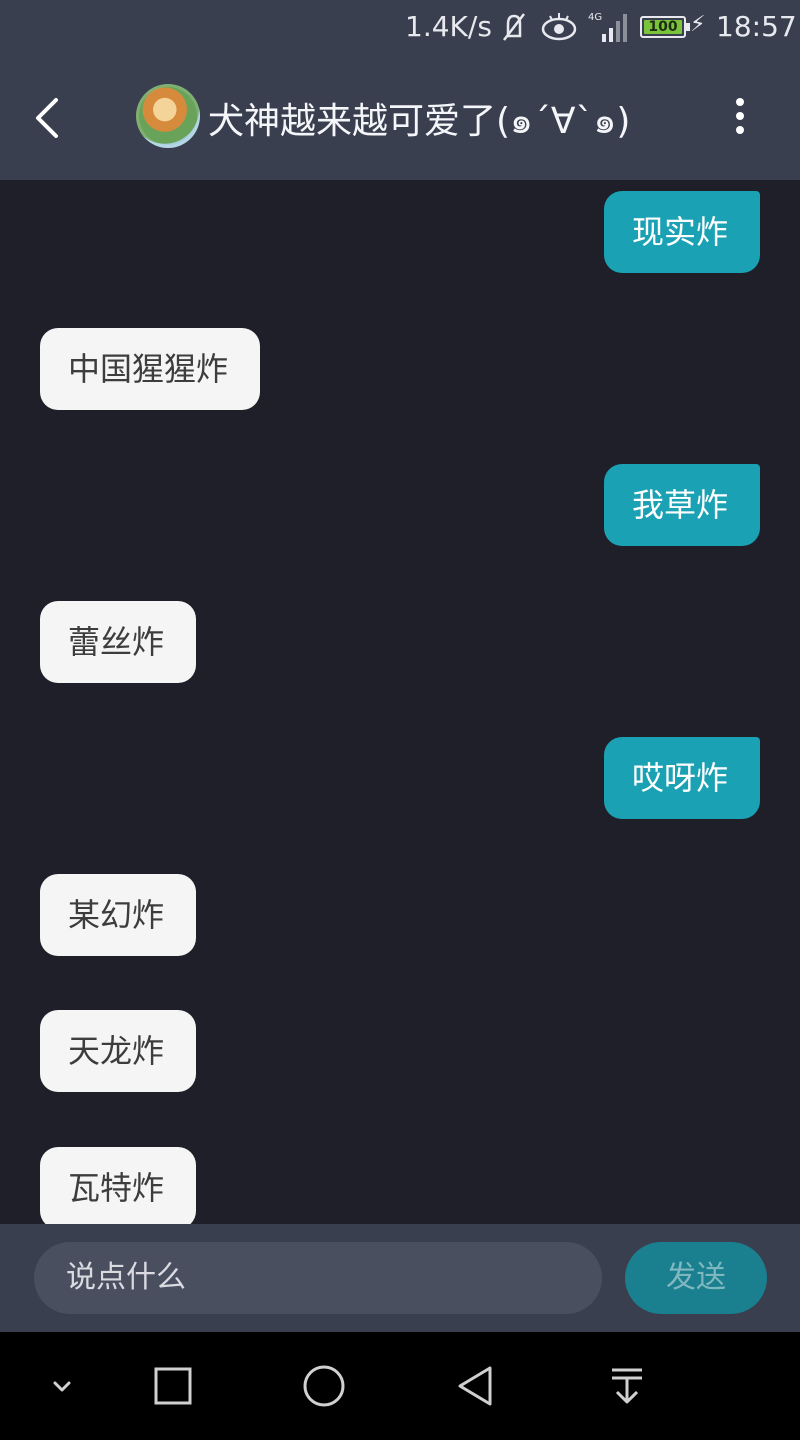  What do you see at coordinates (118, 1051) in the screenshot?
I see `message-bubble-incoming: 天龙炸` at bounding box center [118, 1051].